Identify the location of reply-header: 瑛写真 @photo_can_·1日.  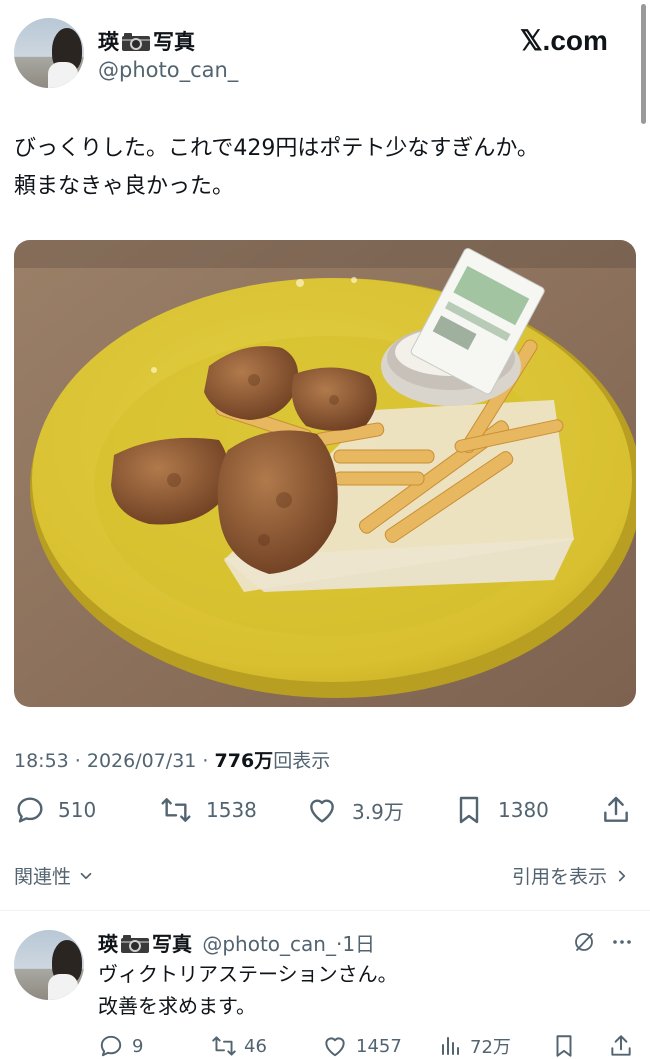
(236, 943).